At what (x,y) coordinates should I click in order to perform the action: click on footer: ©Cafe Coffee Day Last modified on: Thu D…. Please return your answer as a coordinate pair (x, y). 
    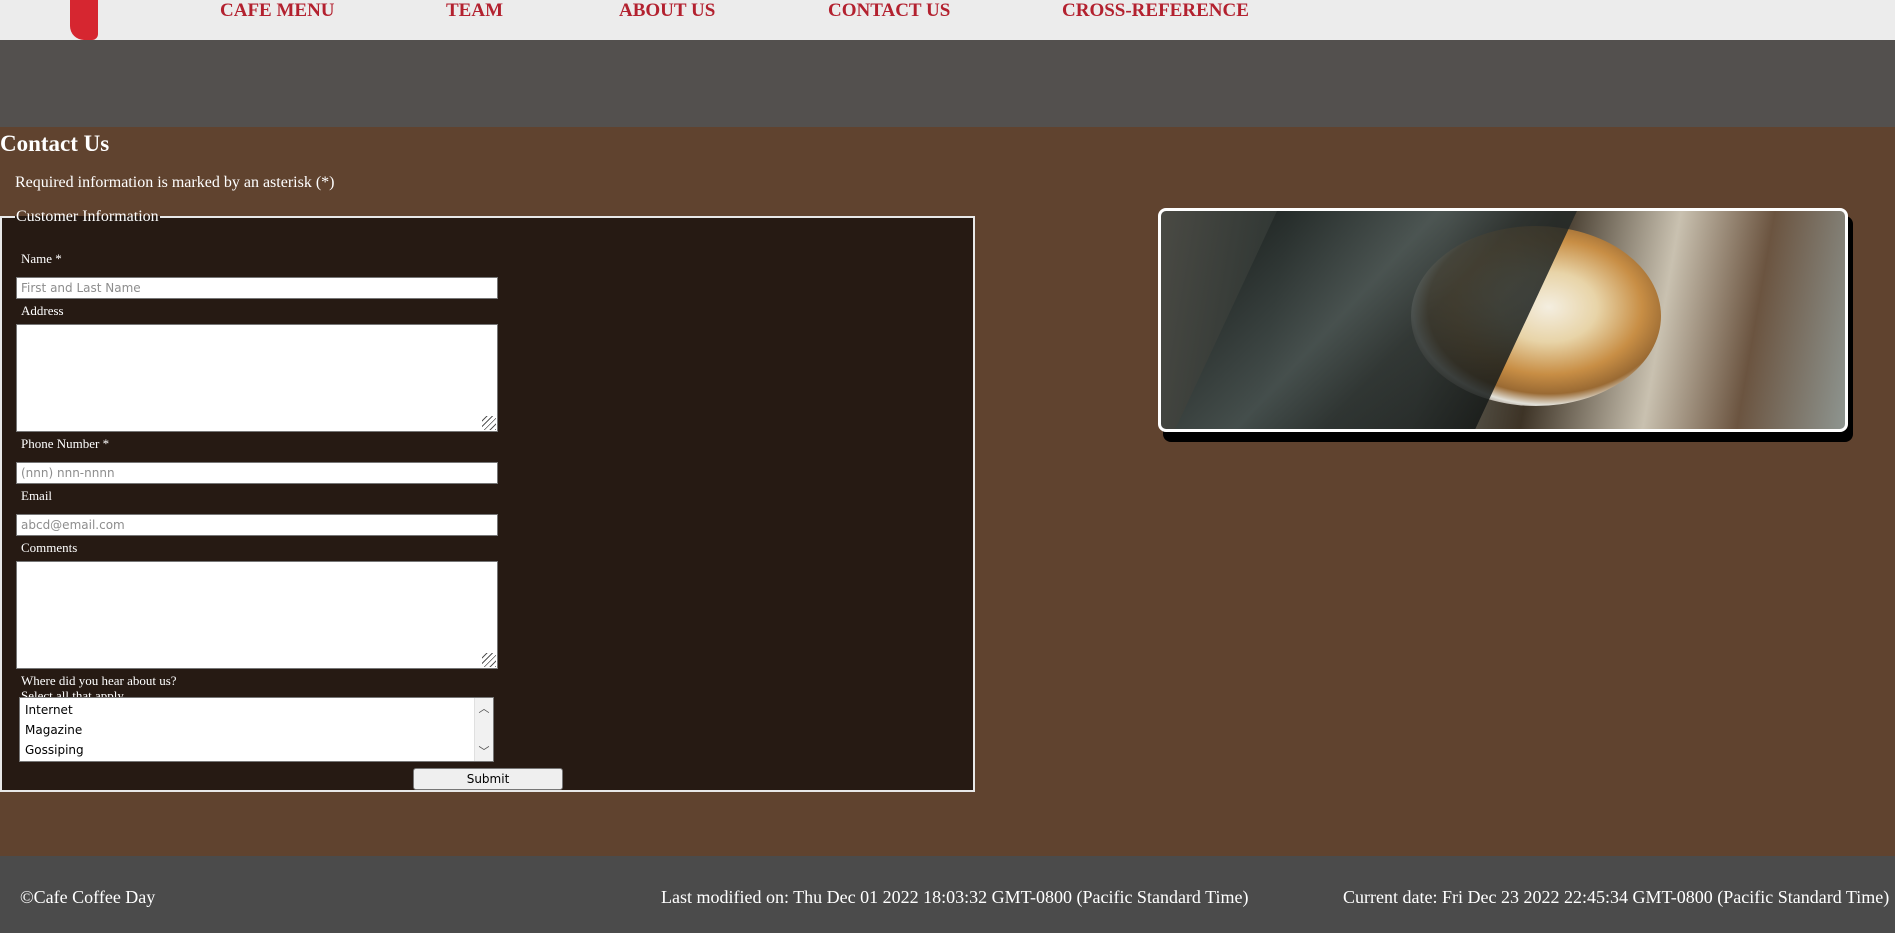
    Looking at the image, I should click on (947, 894).